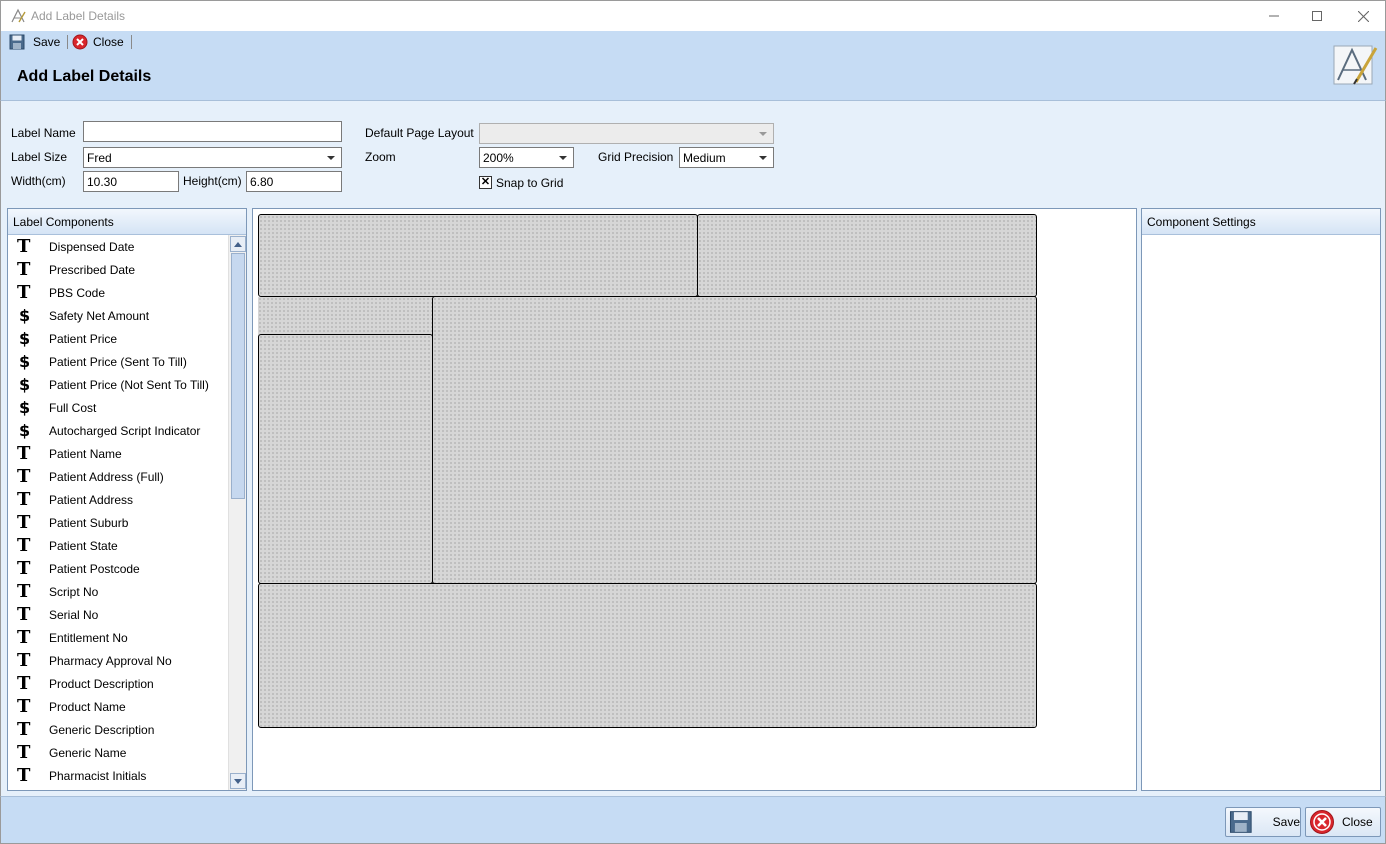  I want to click on footer-bar: Save Close, so click(693, 820).